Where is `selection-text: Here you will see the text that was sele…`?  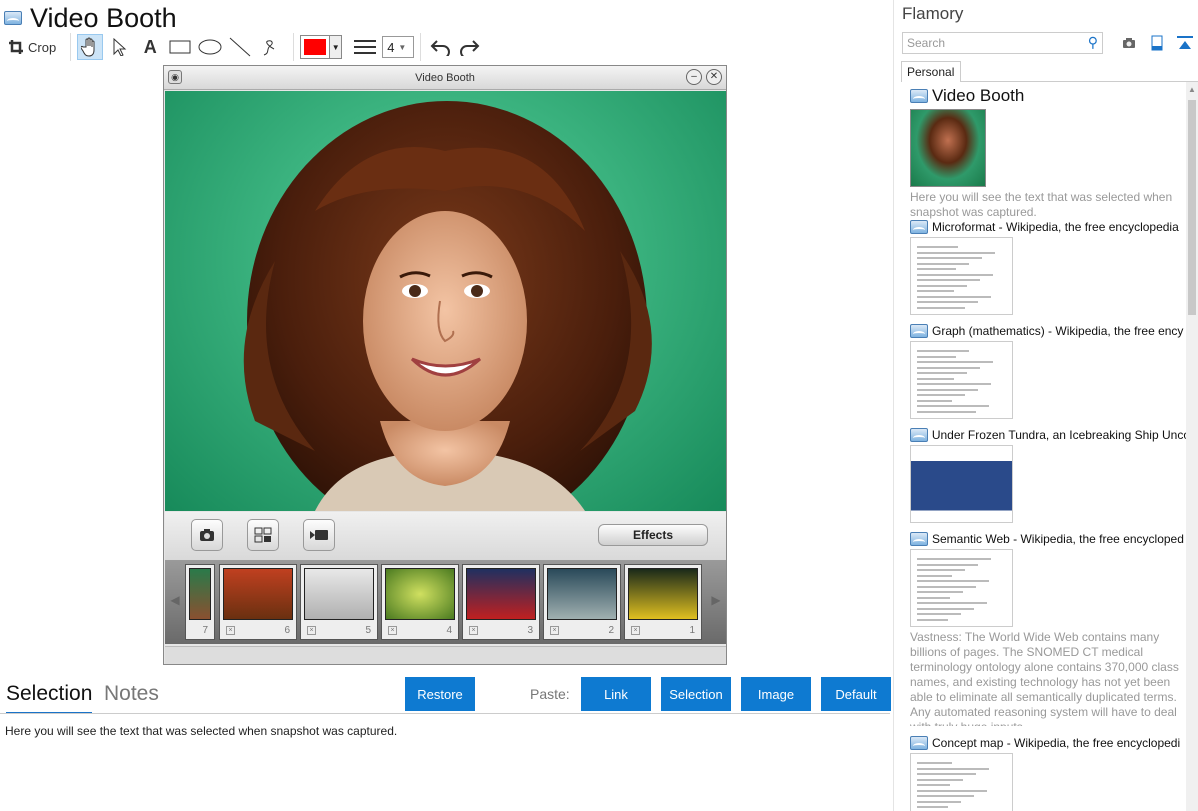
selection-text: Here you will see the text that was sele… is located at coordinates (201, 731).